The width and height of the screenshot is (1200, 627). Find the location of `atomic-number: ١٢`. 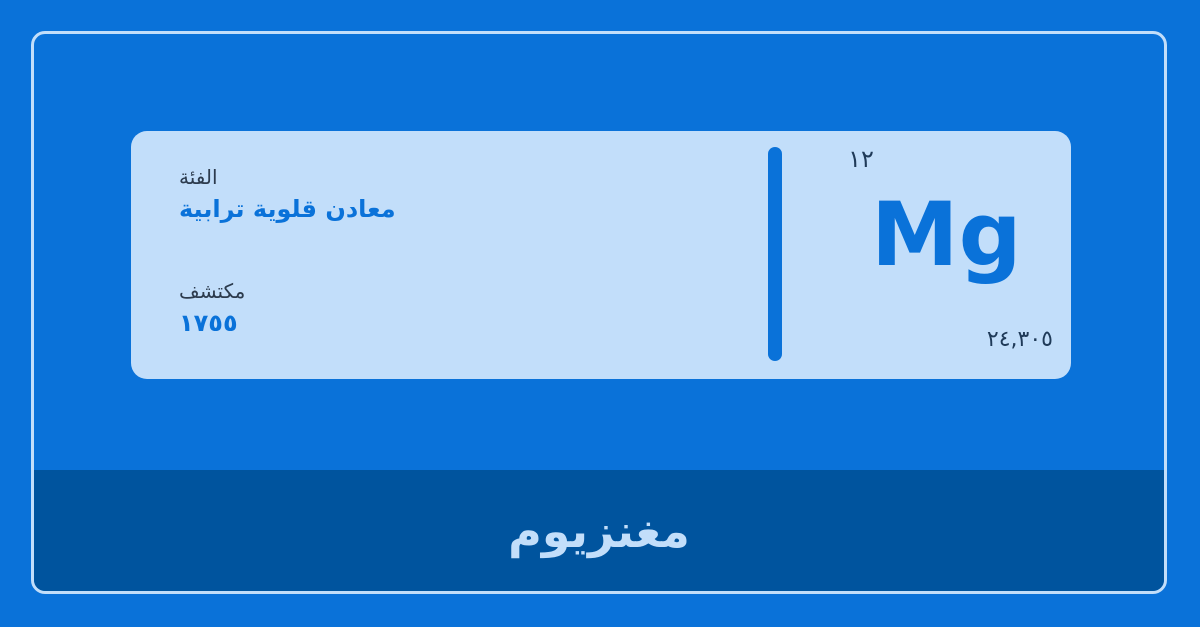

atomic-number: ١٢ is located at coordinates (861, 159).